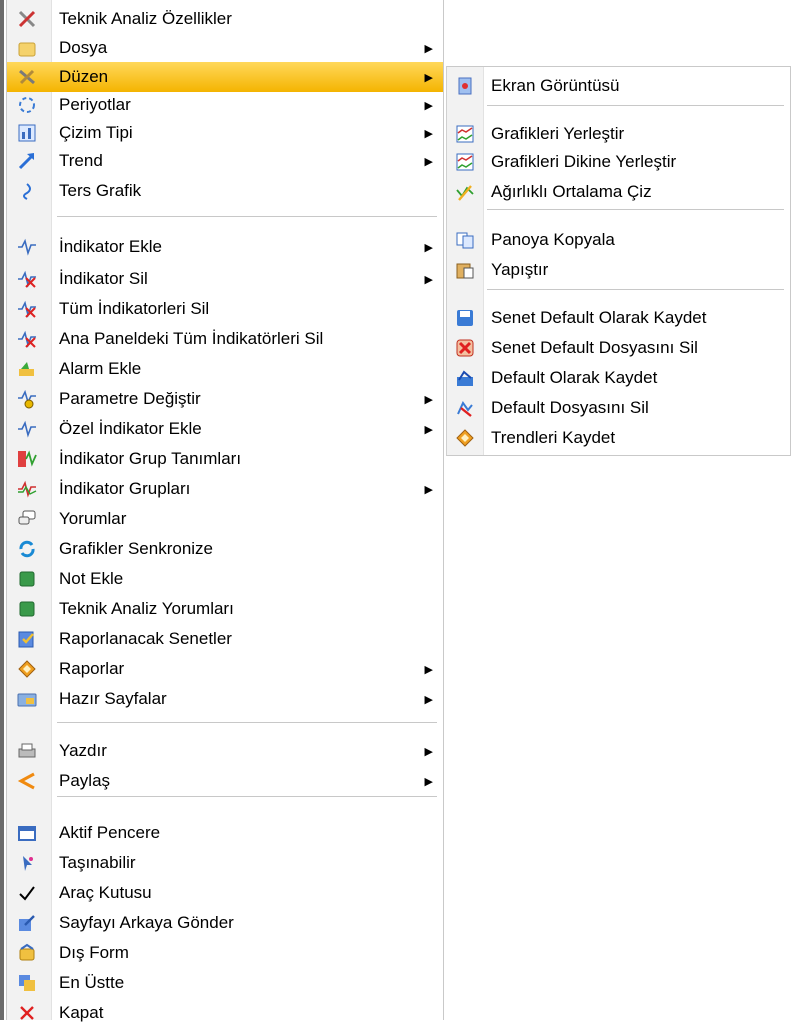  I want to click on menu-item-ozel-indikator-ekle: Özel İndikator Ekle ▶, so click(225, 429).